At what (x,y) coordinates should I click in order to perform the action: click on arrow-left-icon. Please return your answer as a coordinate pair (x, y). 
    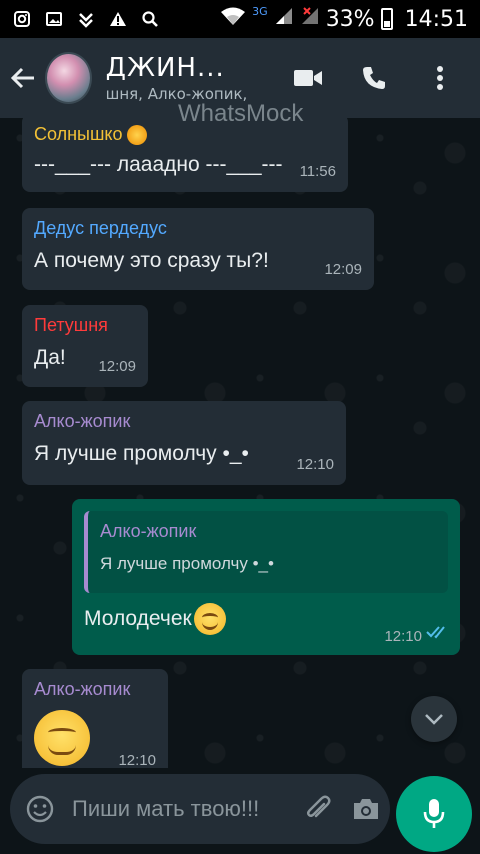
    Looking at the image, I should click on (23, 78).